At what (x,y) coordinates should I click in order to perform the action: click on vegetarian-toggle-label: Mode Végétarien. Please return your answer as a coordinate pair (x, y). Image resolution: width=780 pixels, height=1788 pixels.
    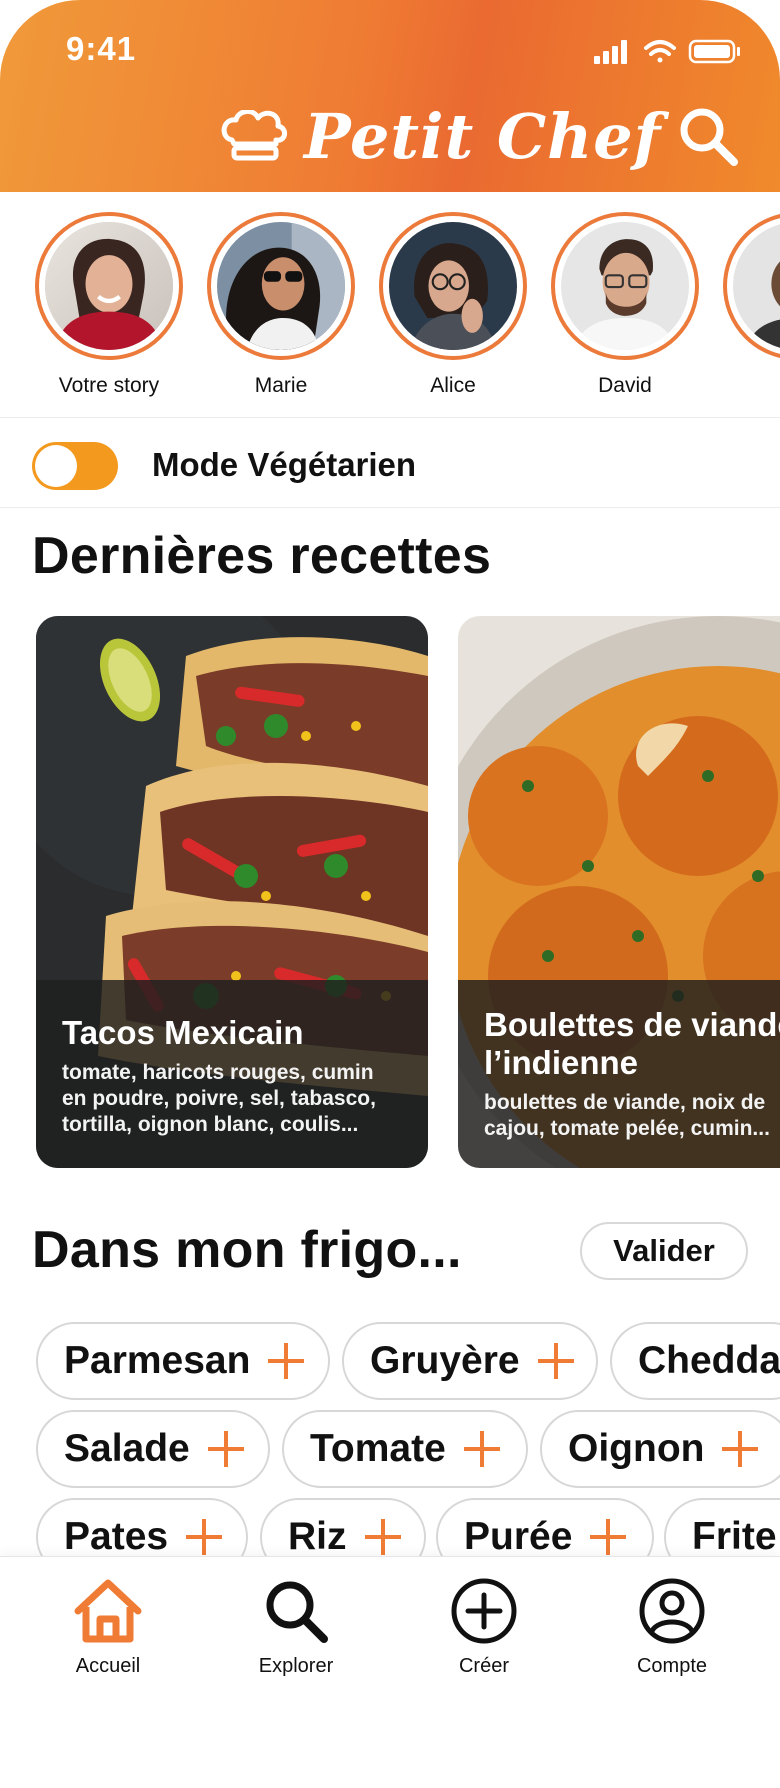
    Looking at the image, I should click on (284, 464).